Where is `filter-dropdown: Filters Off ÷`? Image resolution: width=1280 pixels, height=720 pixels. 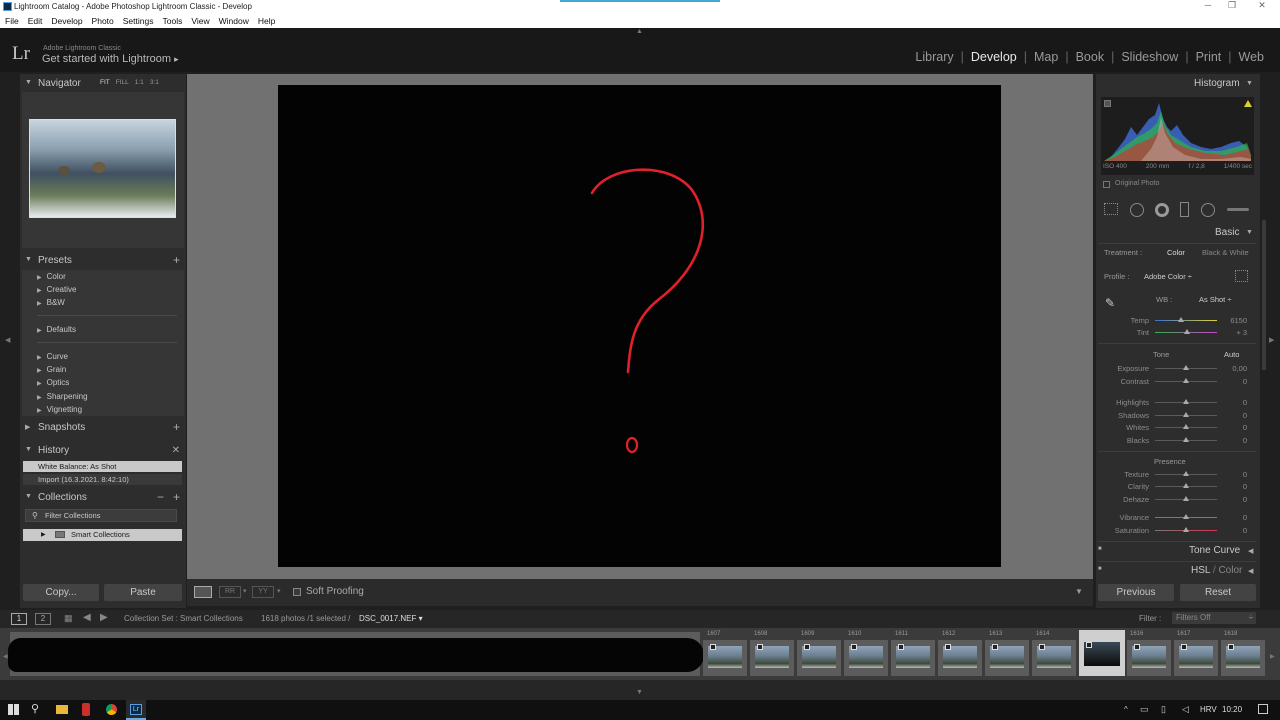
filter-dropdown: Filters Off ÷ is located at coordinates (1214, 618).